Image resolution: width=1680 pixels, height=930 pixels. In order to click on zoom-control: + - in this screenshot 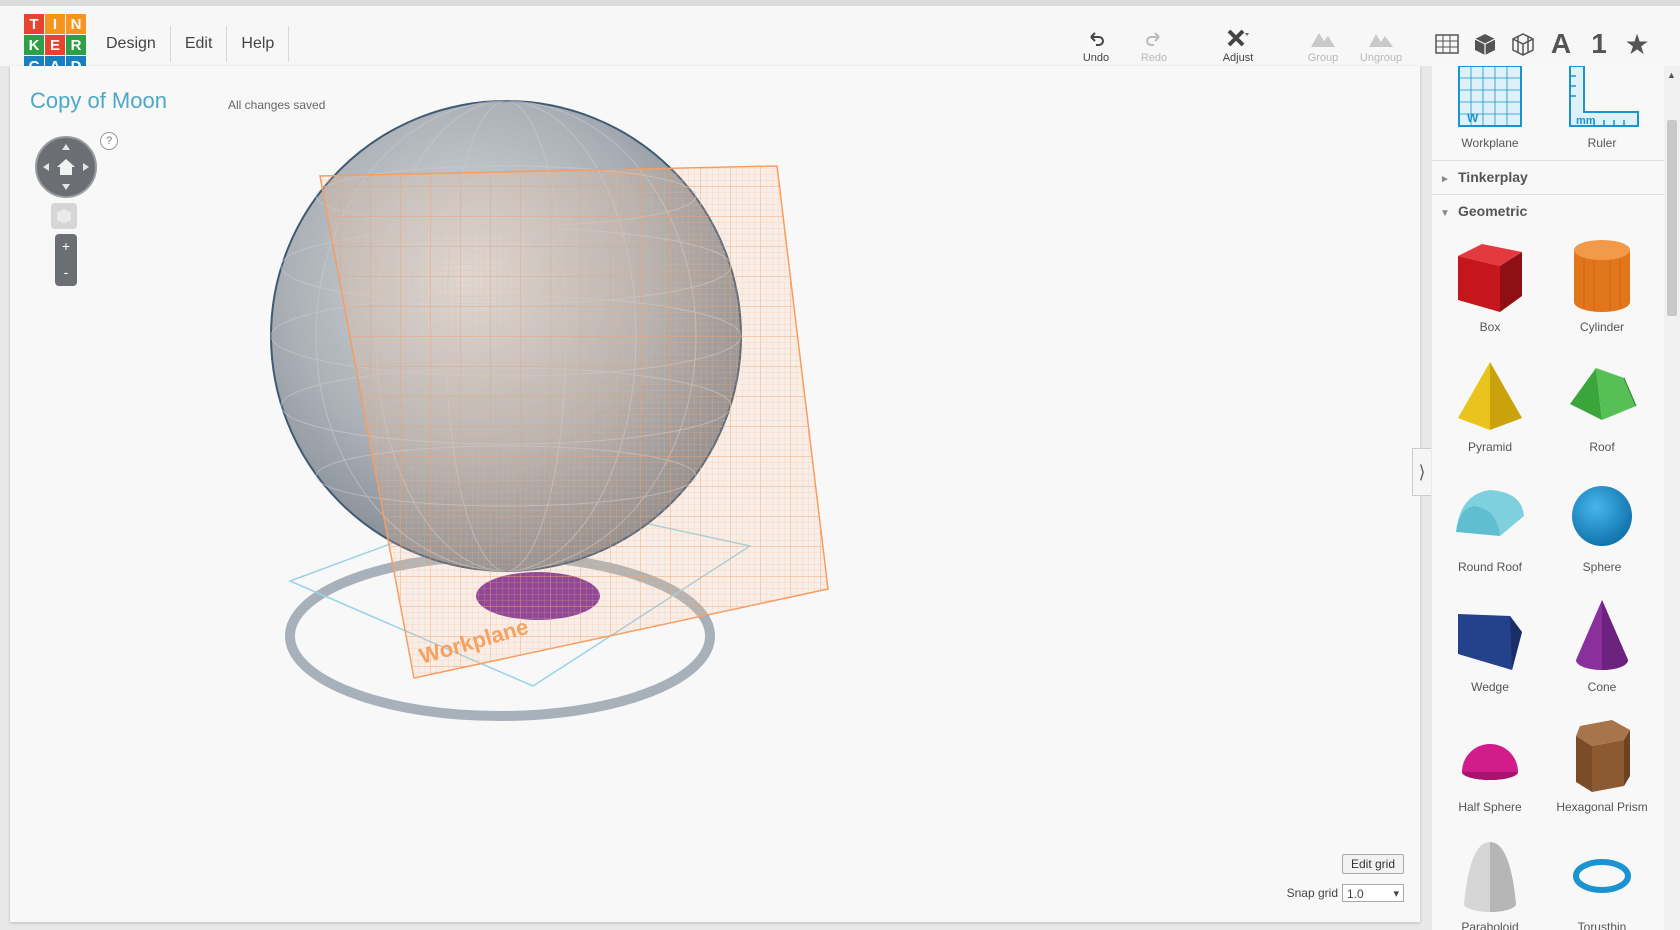, I will do `click(66, 260)`.